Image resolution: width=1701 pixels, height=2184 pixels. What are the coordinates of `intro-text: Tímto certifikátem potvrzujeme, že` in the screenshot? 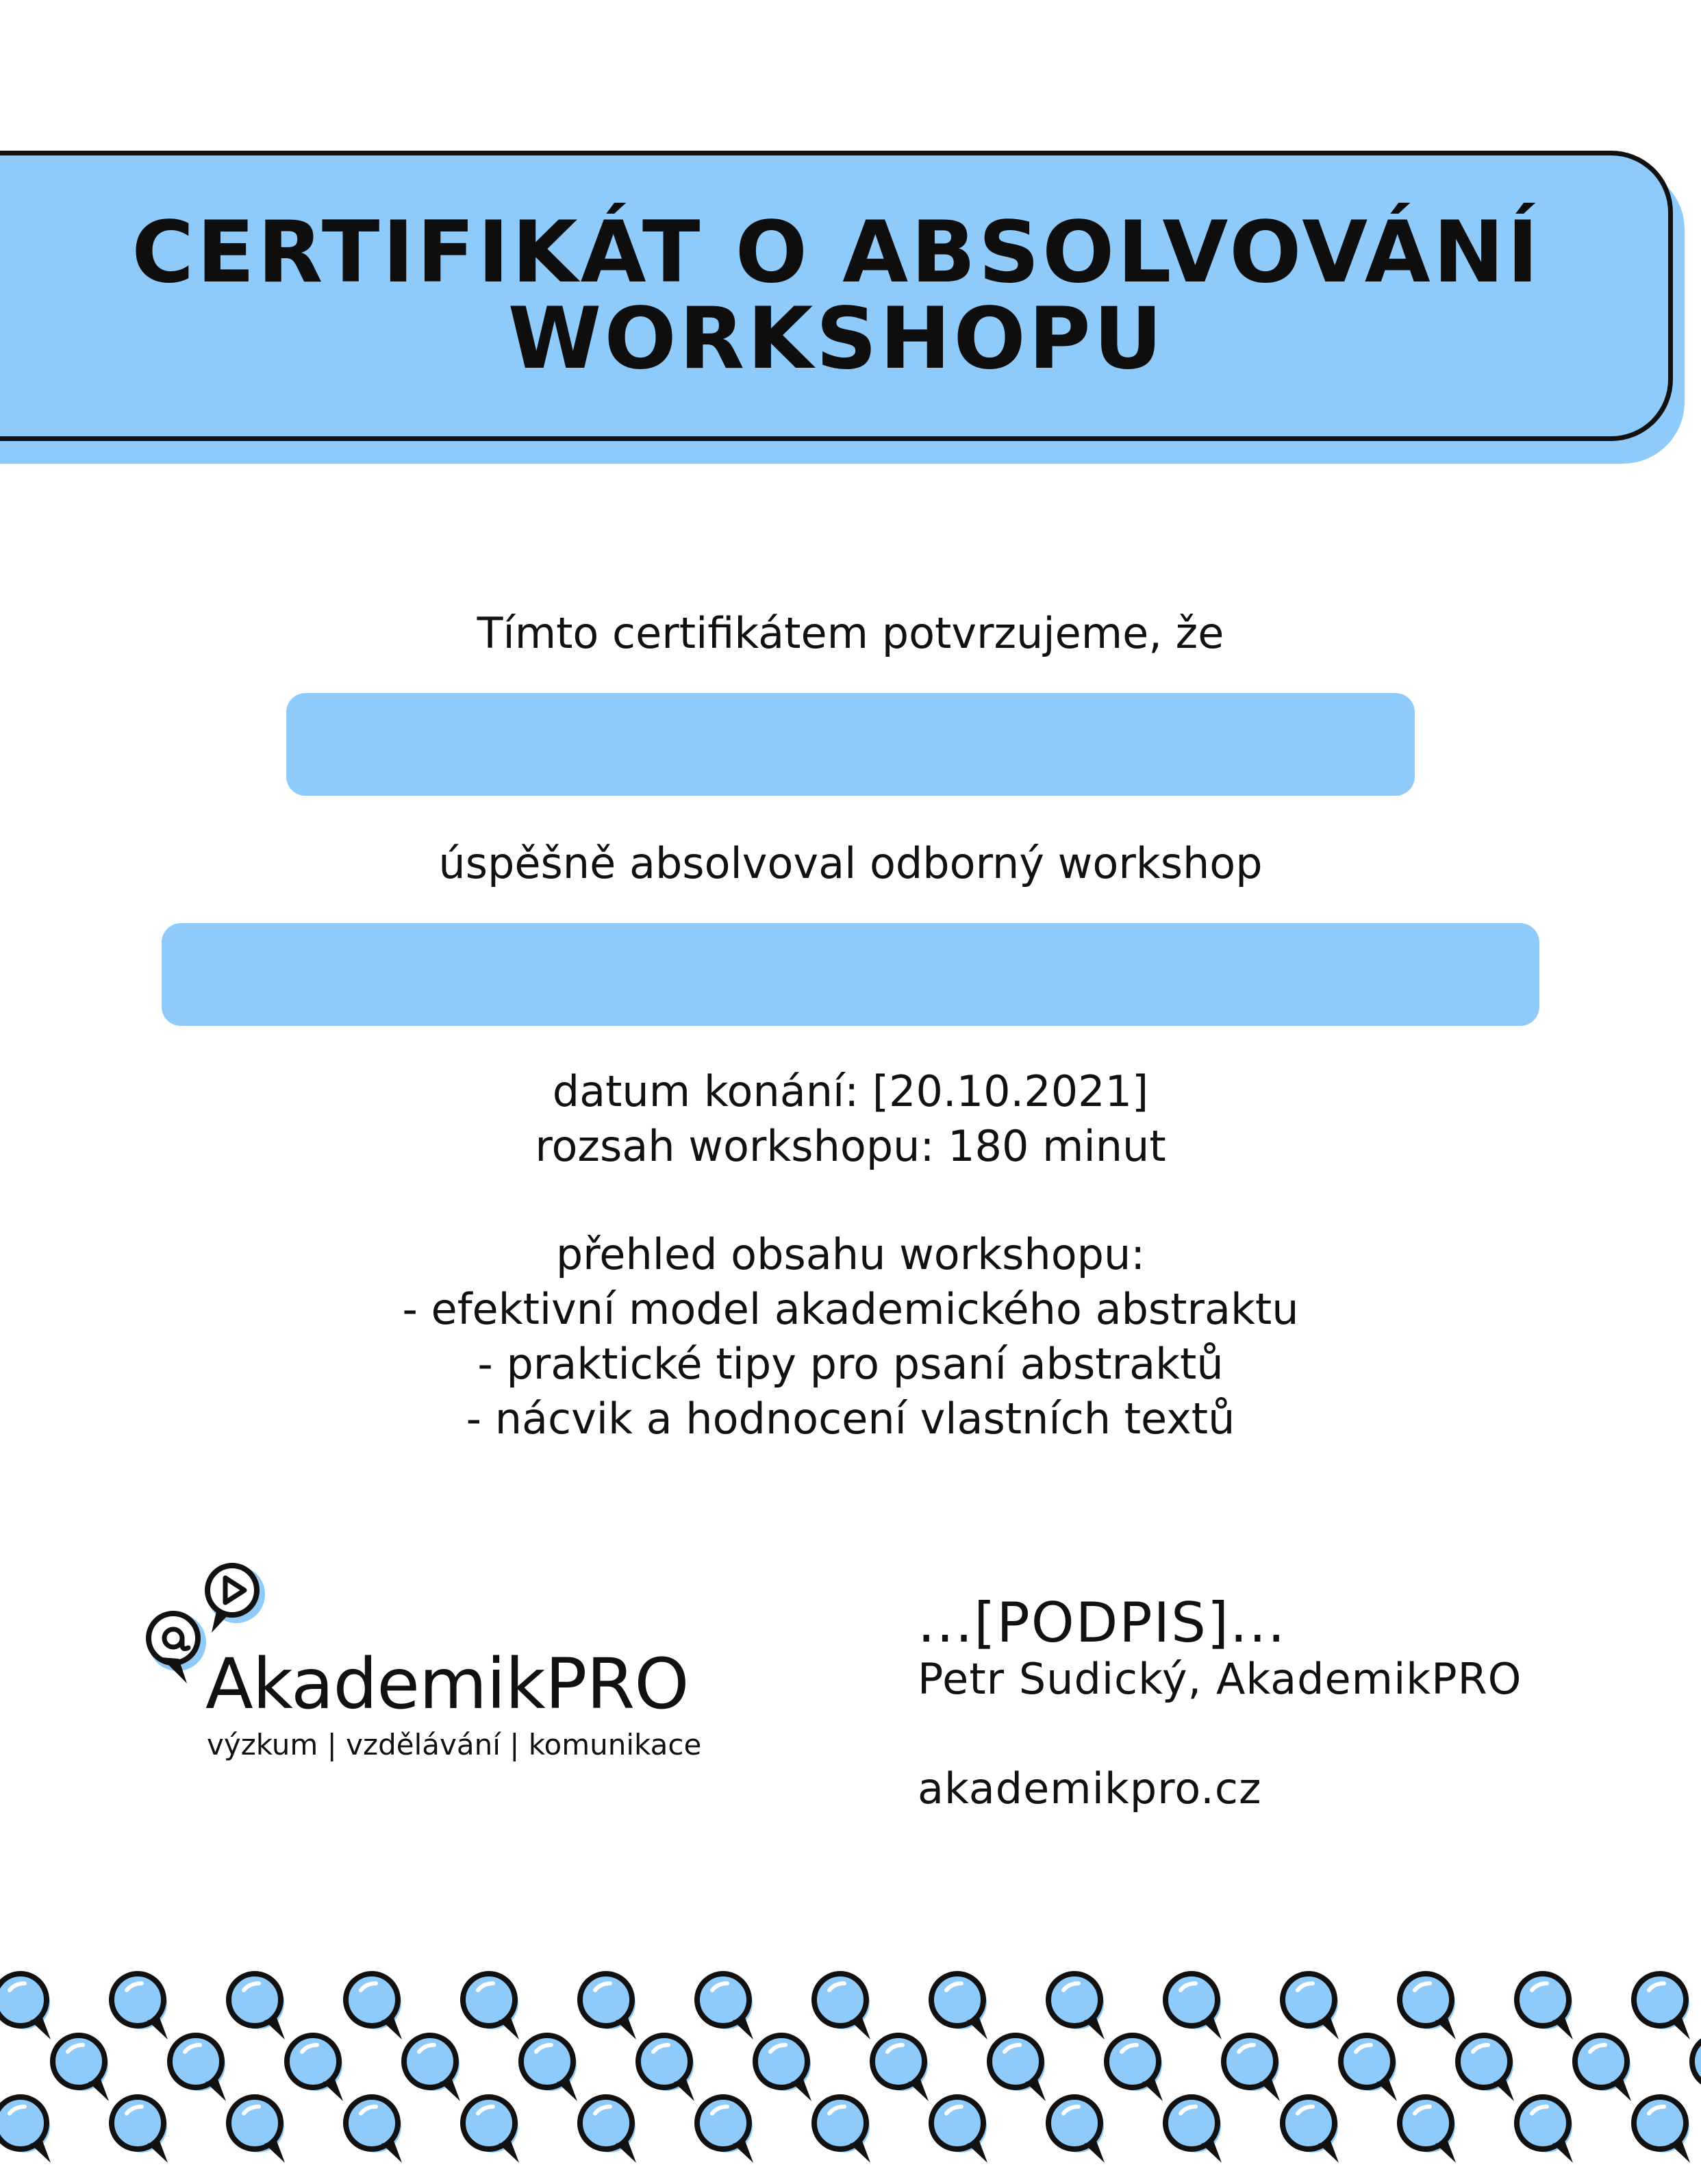 It's located at (850, 633).